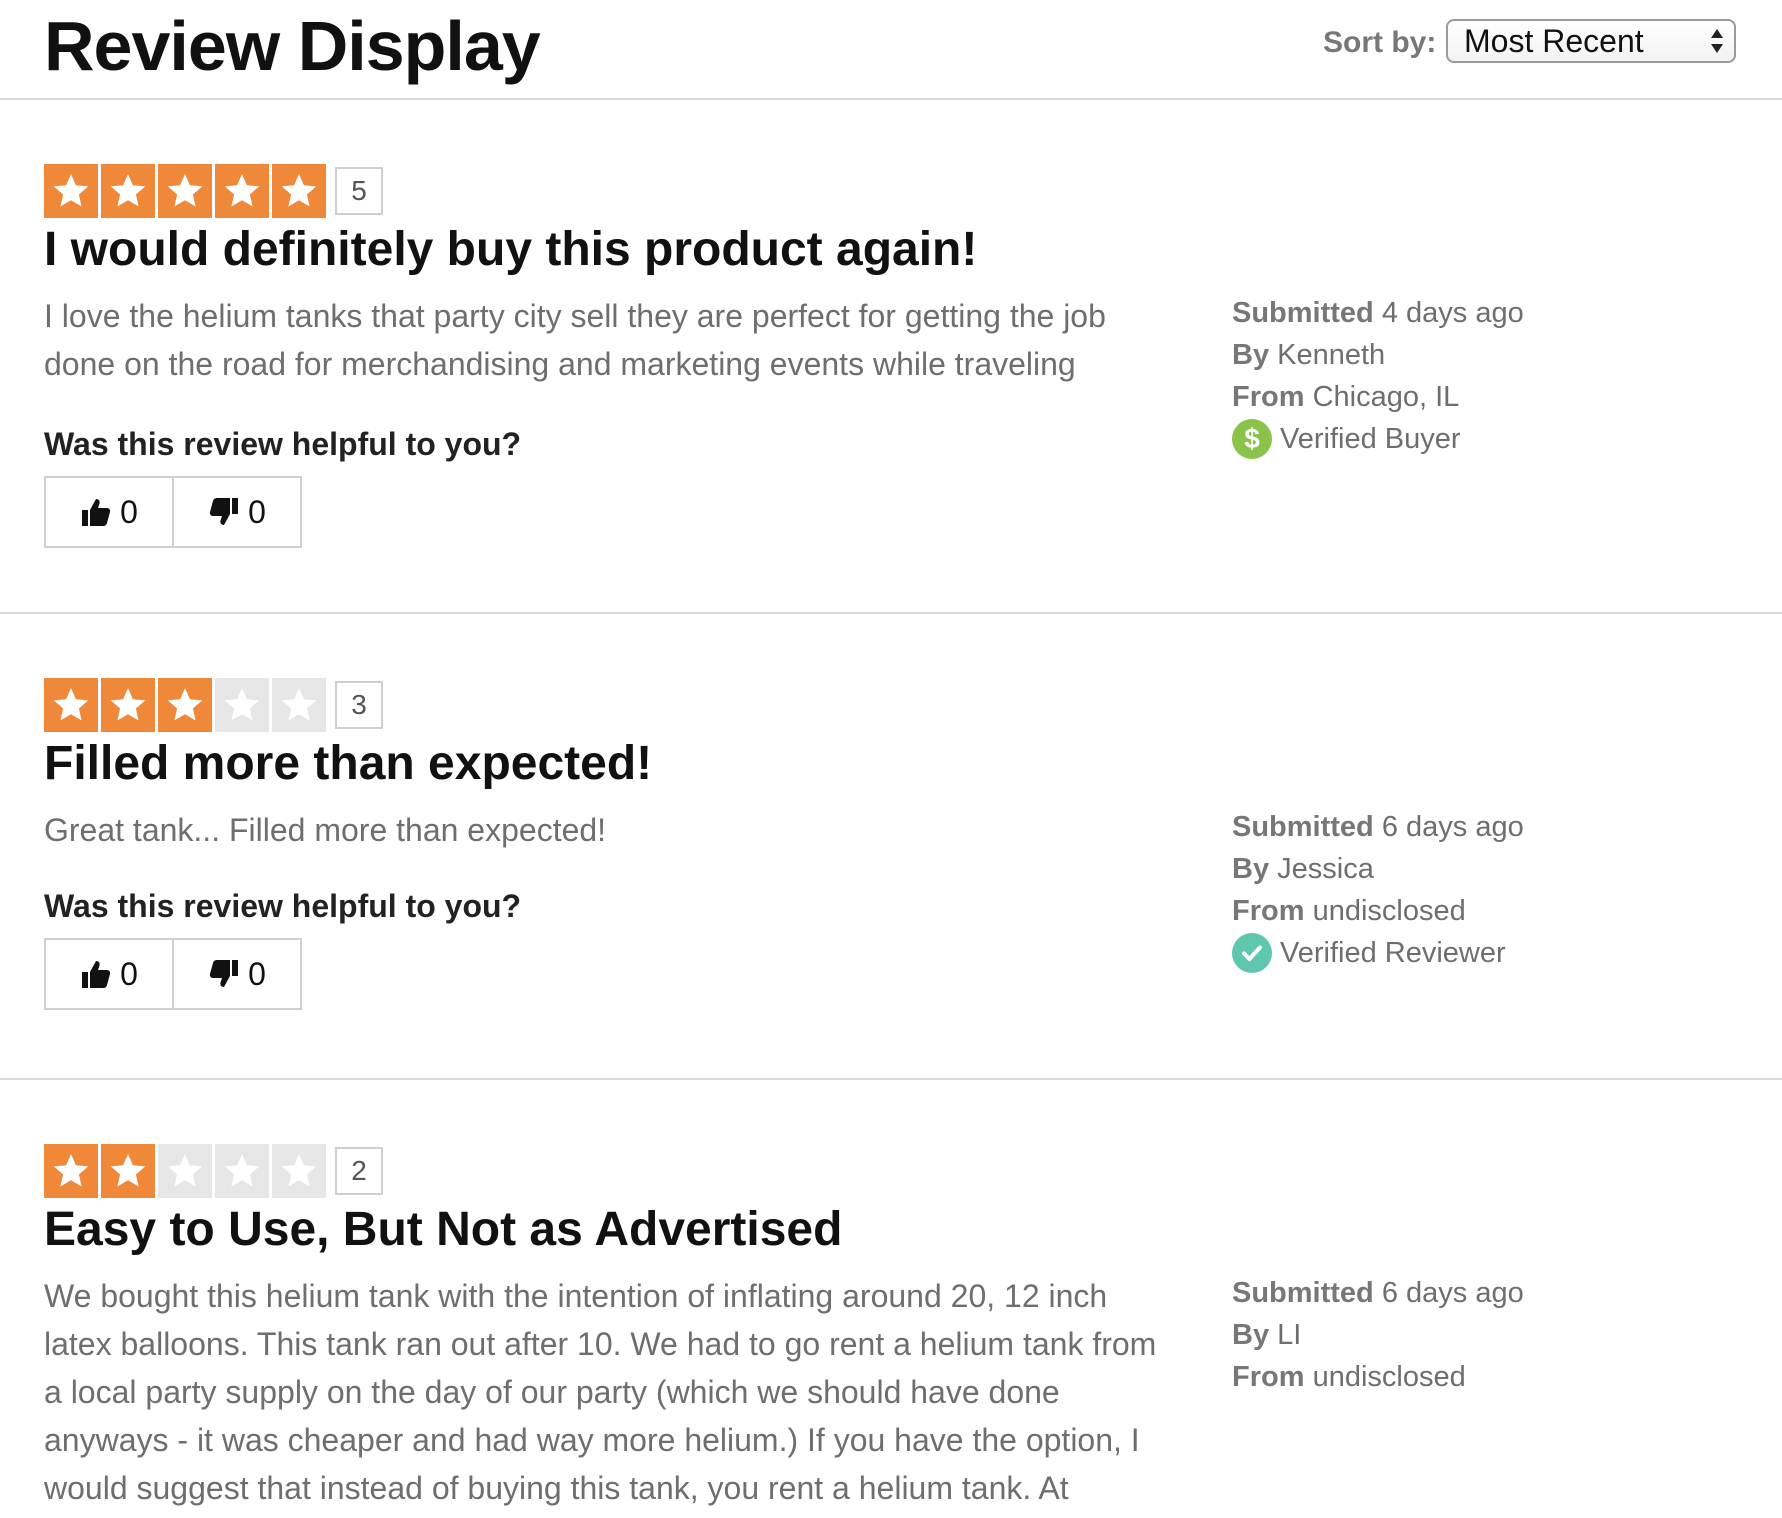  What do you see at coordinates (1325, 869) in the screenshot?
I see `author-name: Jessica` at bounding box center [1325, 869].